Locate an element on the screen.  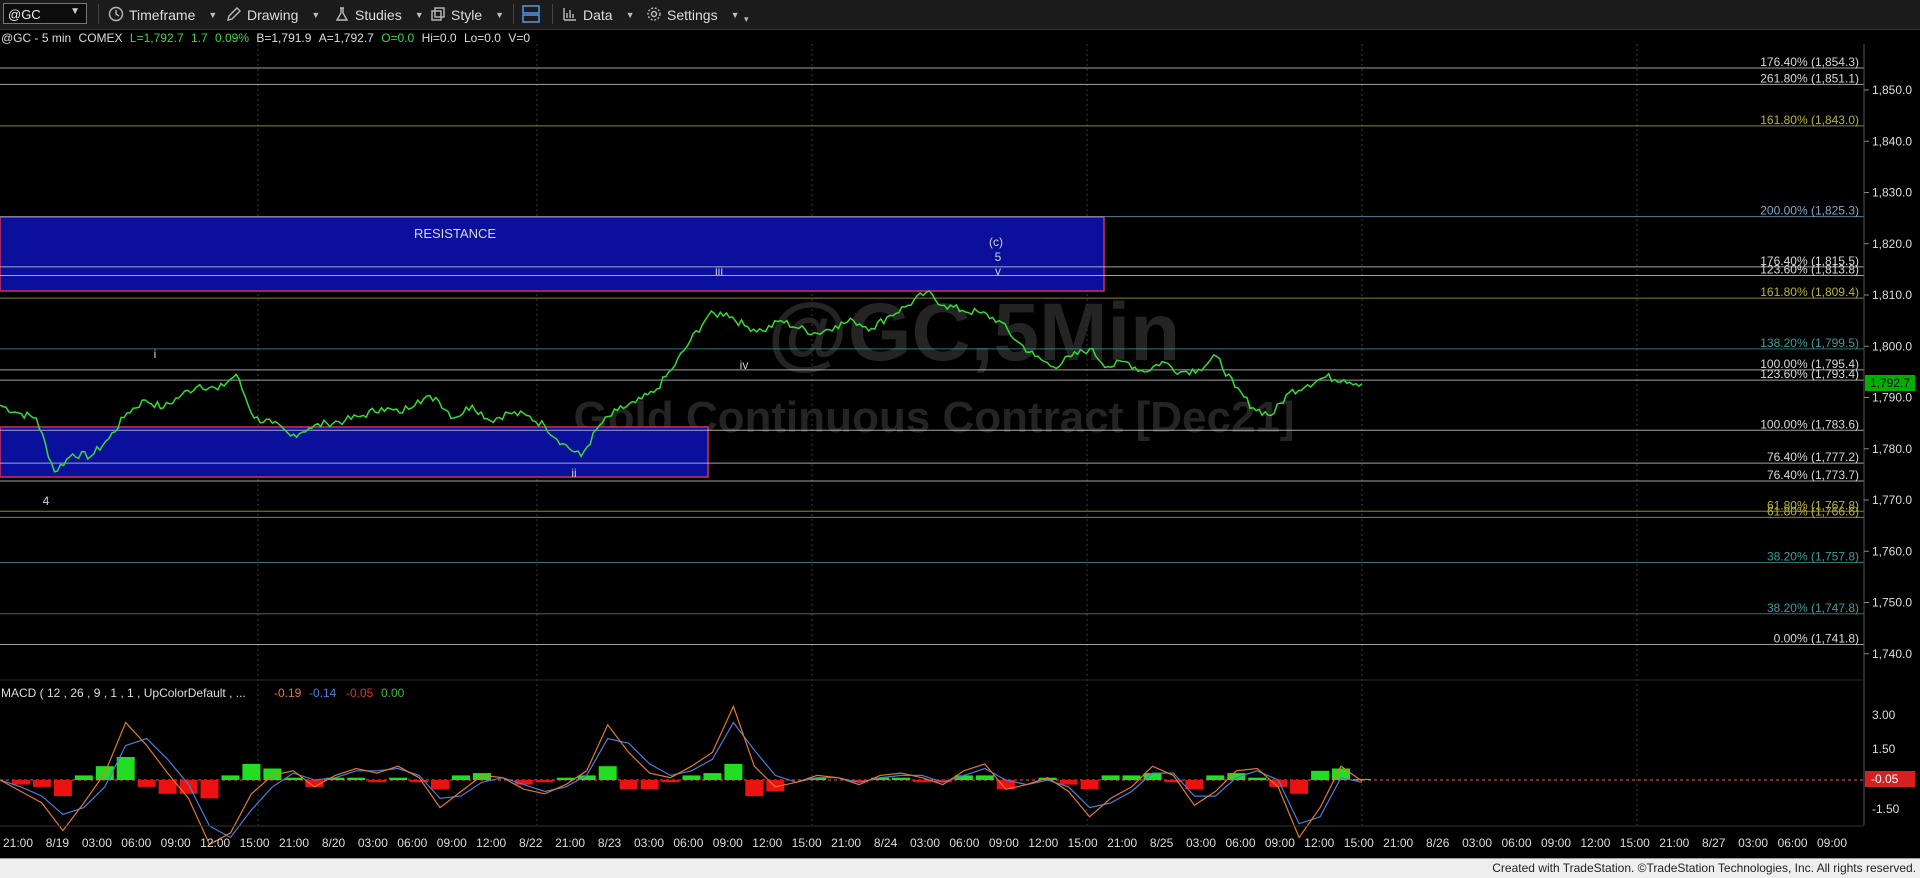
symbol-input: @GC ▼ is located at coordinates (45, 13).